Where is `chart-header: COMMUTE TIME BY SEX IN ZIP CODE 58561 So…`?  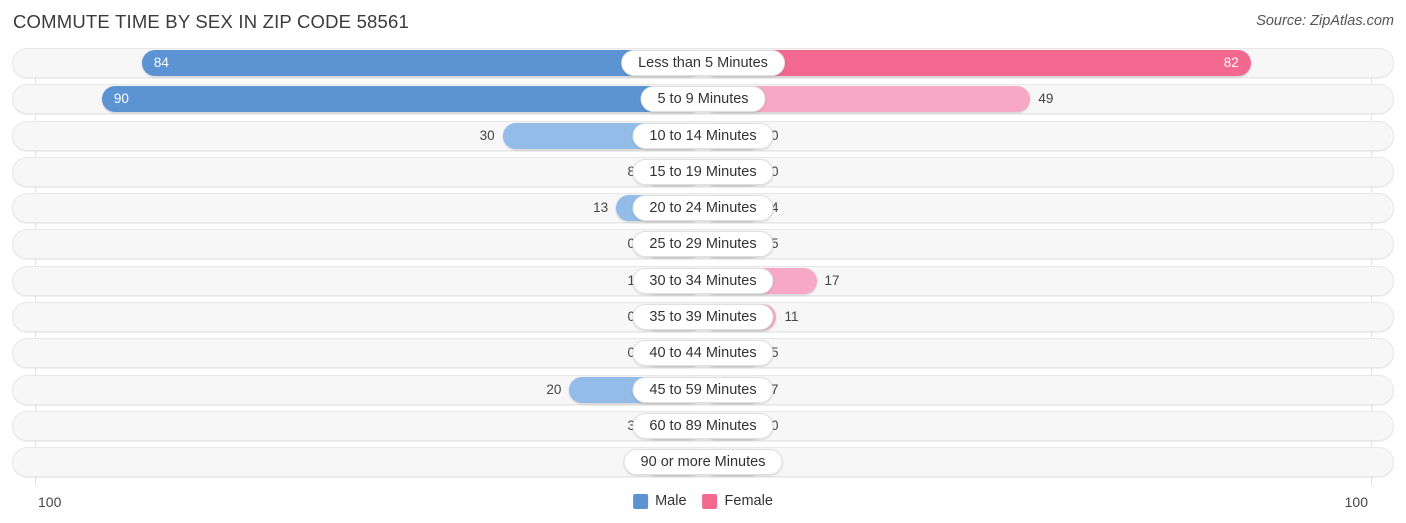
chart-header: COMMUTE TIME BY SEX IN ZIP CODE 58561 So… is located at coordinates (703, 22).